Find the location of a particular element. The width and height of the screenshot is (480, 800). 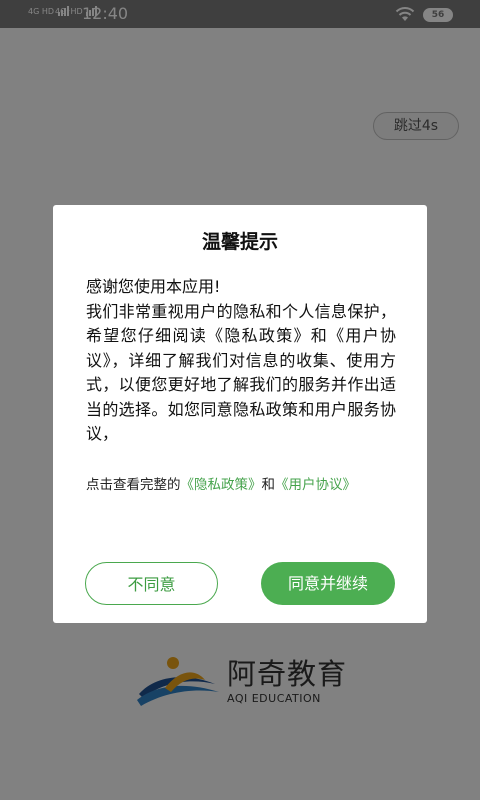

dialog-title: 温馨提示 is located at coordinates (239, 242).